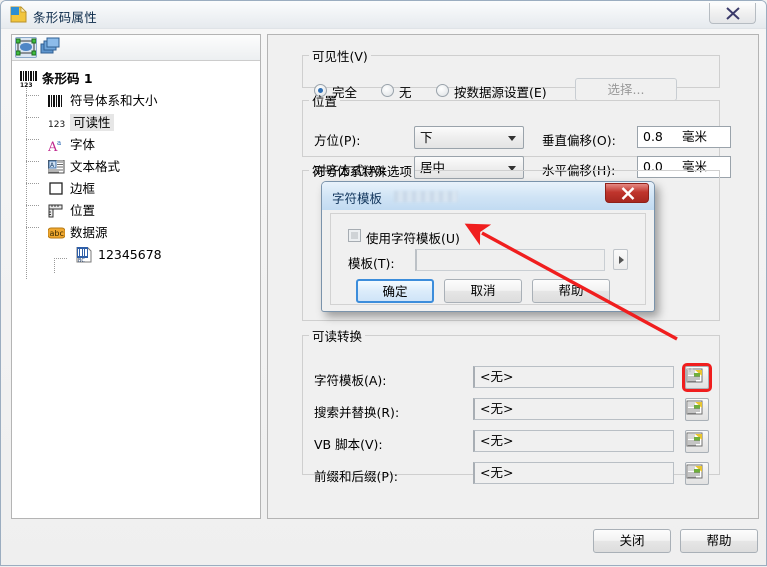 This screenshot has height=567, width=767. Describe the element at coordinates (114, 100) in the screenshot. I see `sidebar-item-label: 符号体系和大小` at that location.